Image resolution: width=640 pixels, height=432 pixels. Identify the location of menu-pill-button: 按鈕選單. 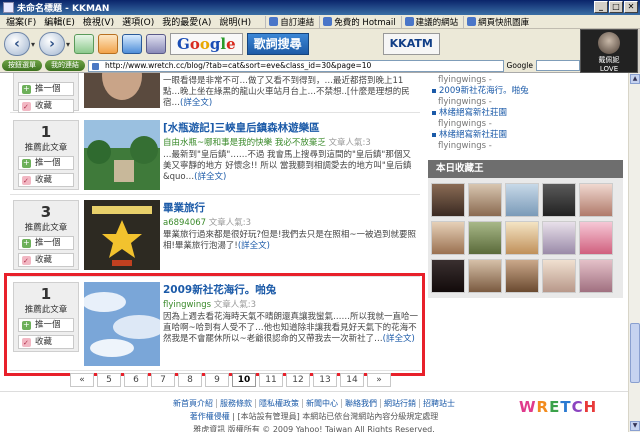
(22, 65).